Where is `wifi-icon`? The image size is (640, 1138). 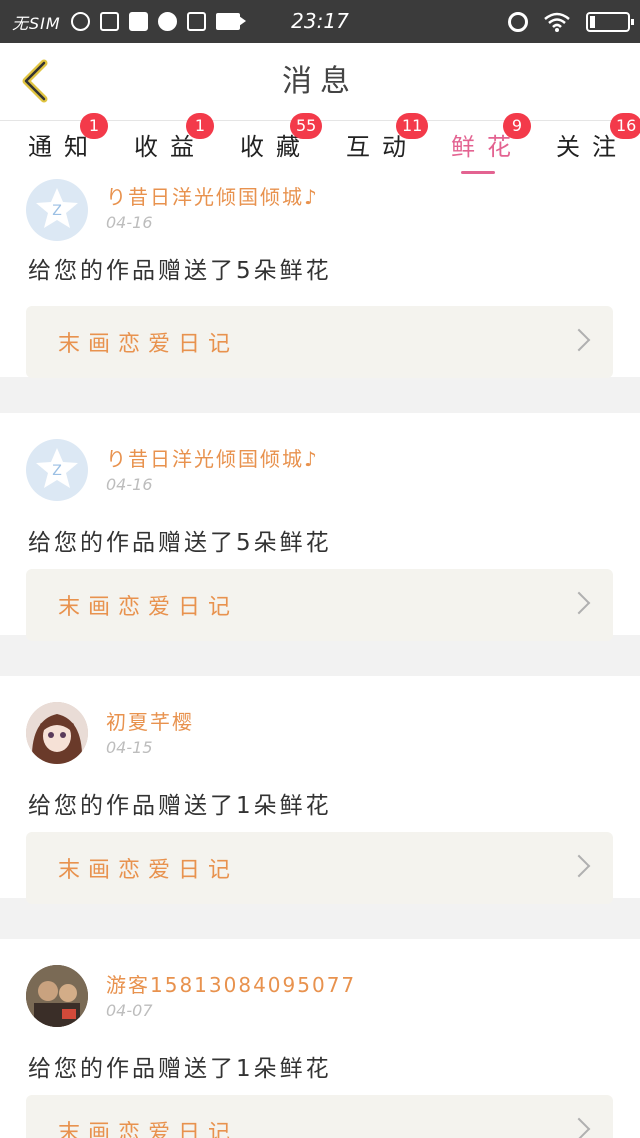 wifi-icon is located at coordinates (557, 22).